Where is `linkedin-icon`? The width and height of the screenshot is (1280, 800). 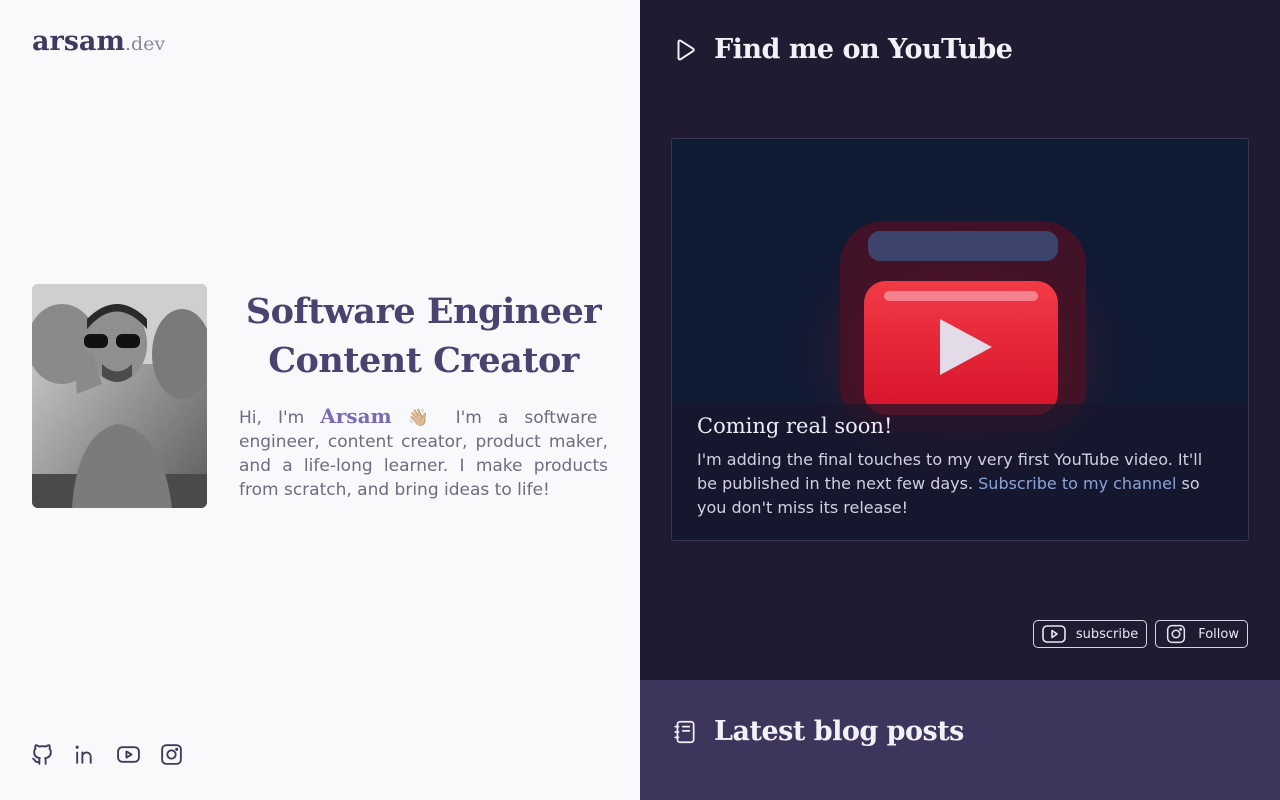
linkedin-icon is located at coordinates (85, 754).